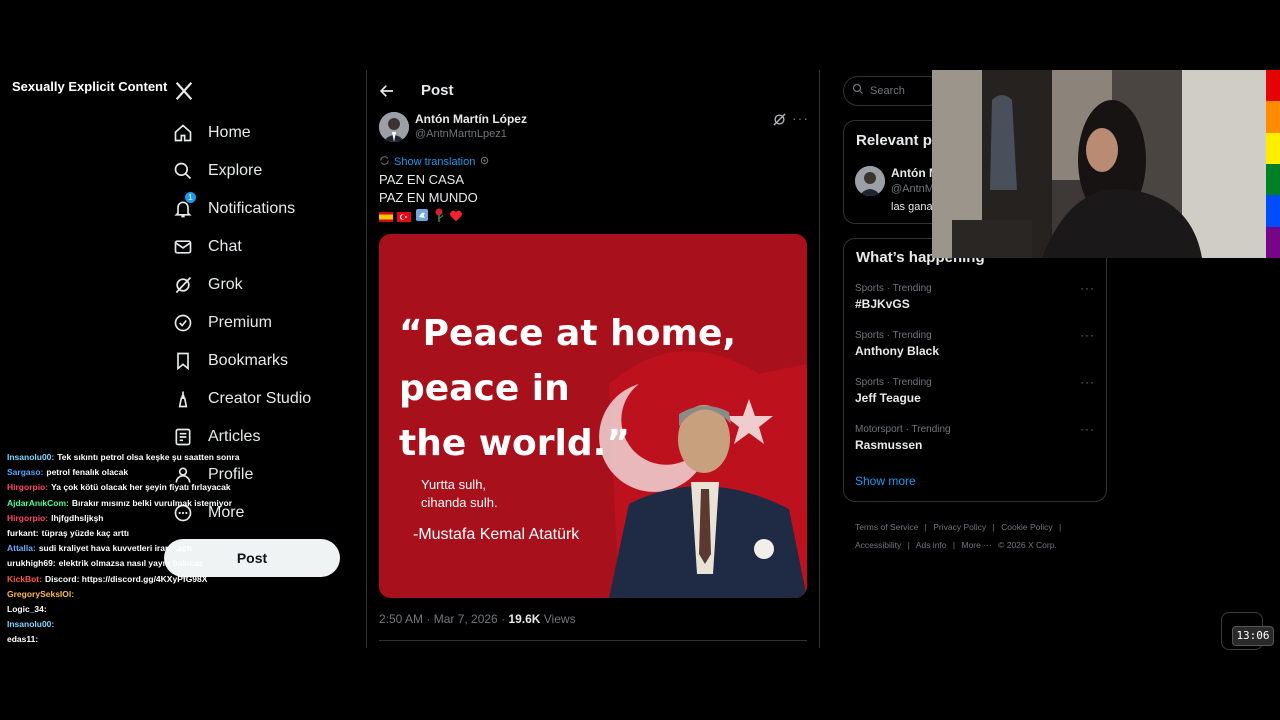 This screenshot has width=1280, height=720. Describe the element at coordinates (252, 208) in the screenshot. I see `nav-notifications-label: Notifications` at that location.